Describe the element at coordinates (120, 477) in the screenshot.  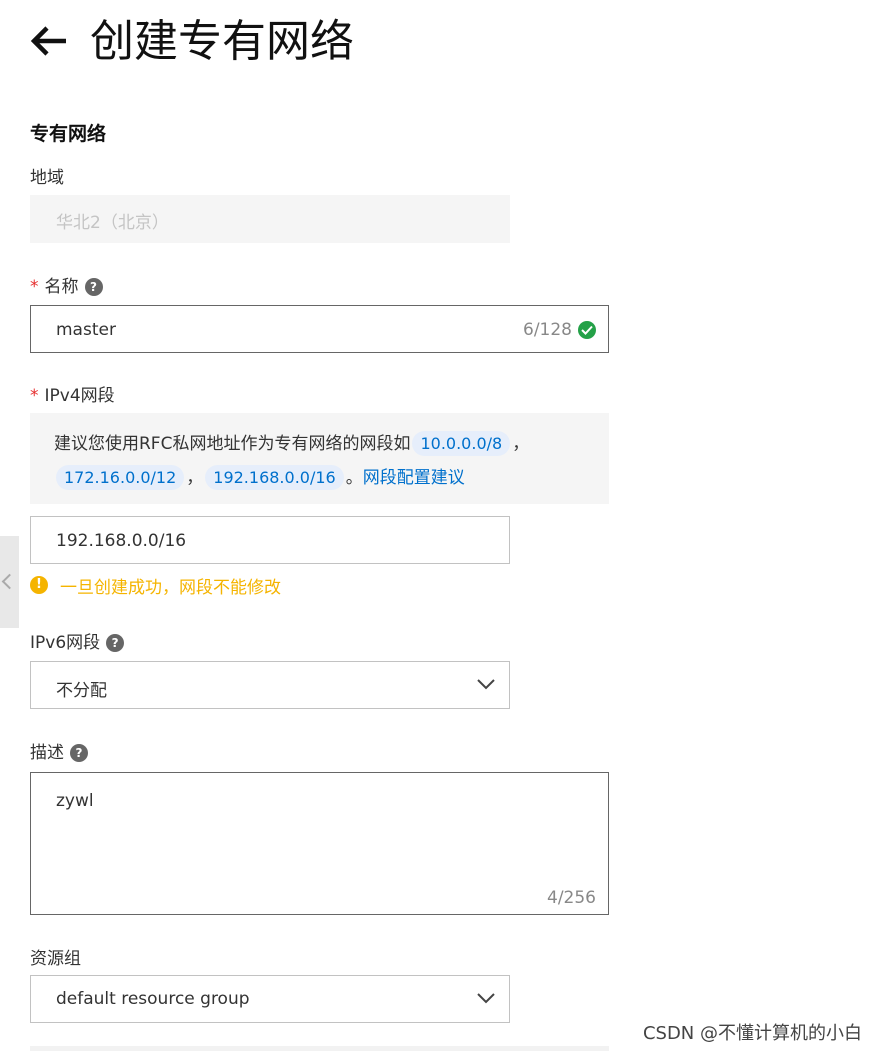
I see `suggestion-chip: 172.16.0.0/12` at that location.